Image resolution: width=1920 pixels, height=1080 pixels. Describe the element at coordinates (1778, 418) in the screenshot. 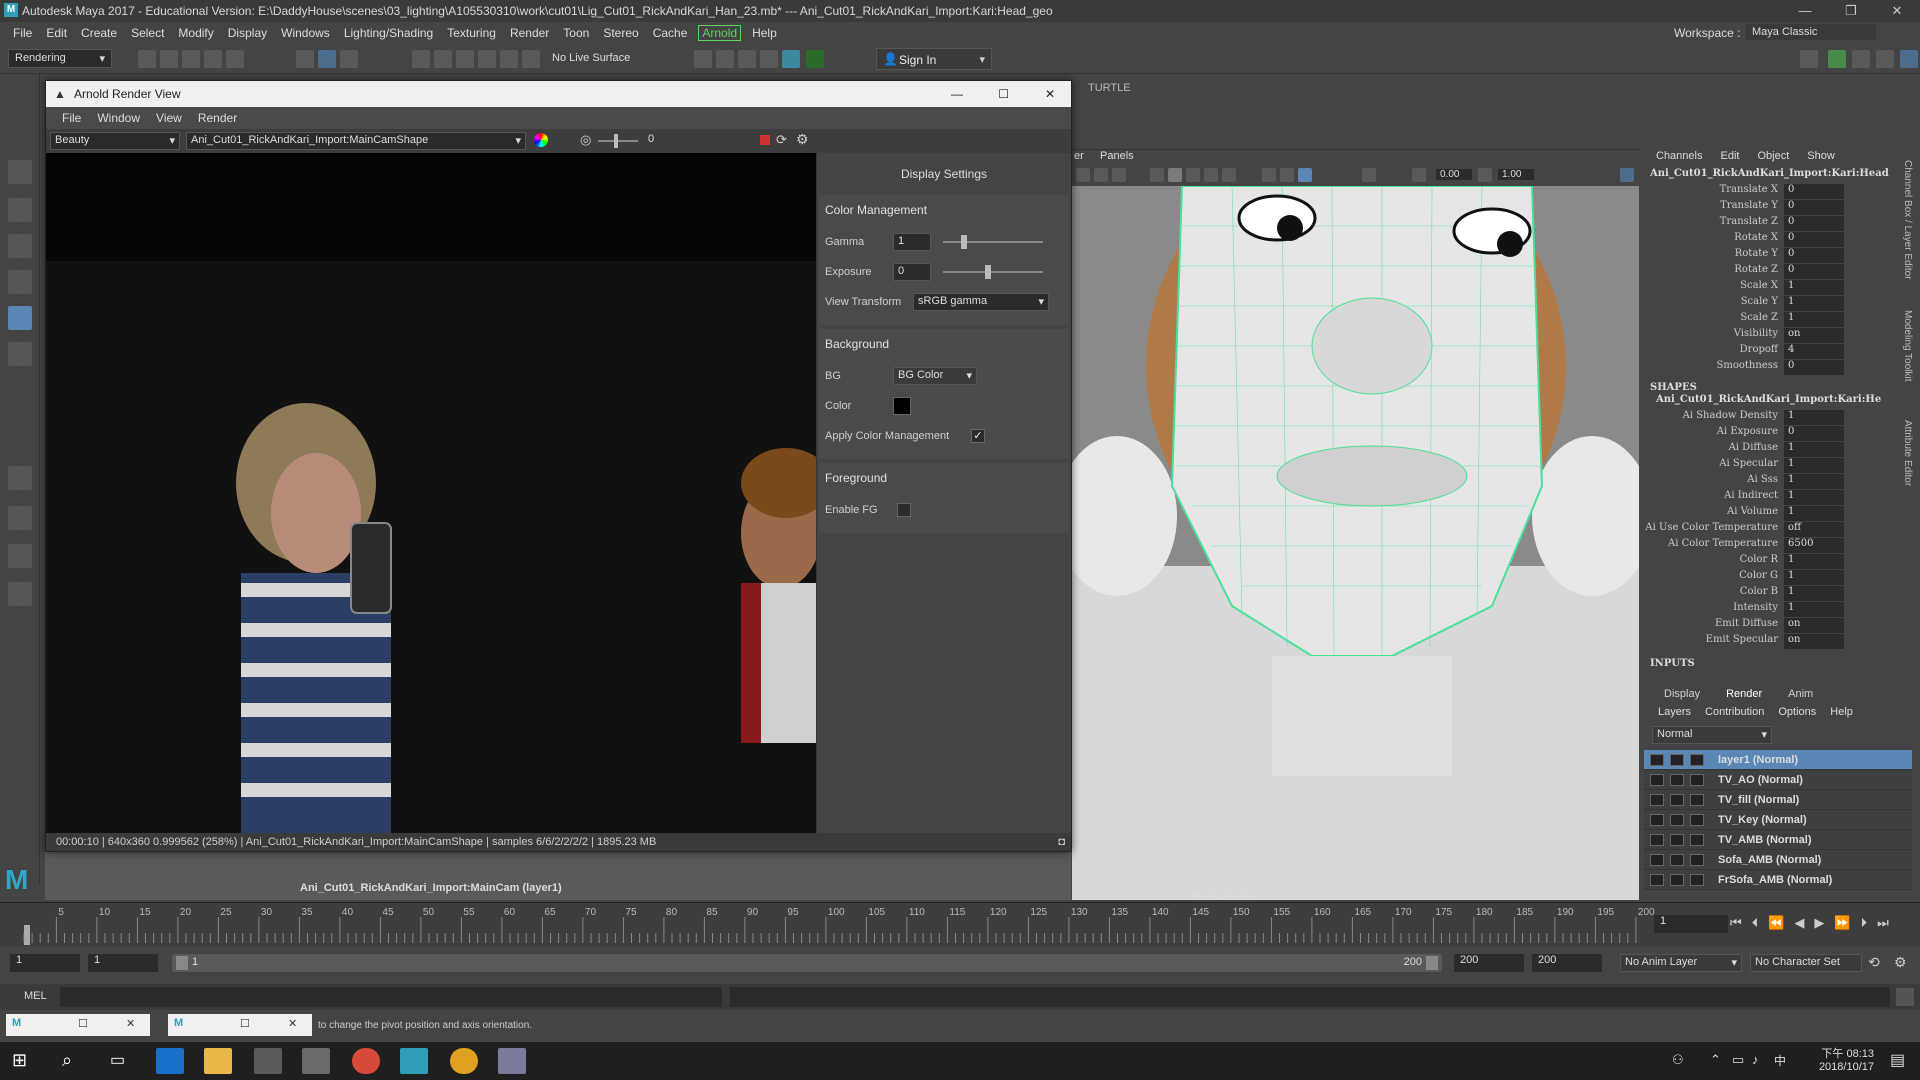

I see `channel-row: Ai Shadow Density 1` at that location.